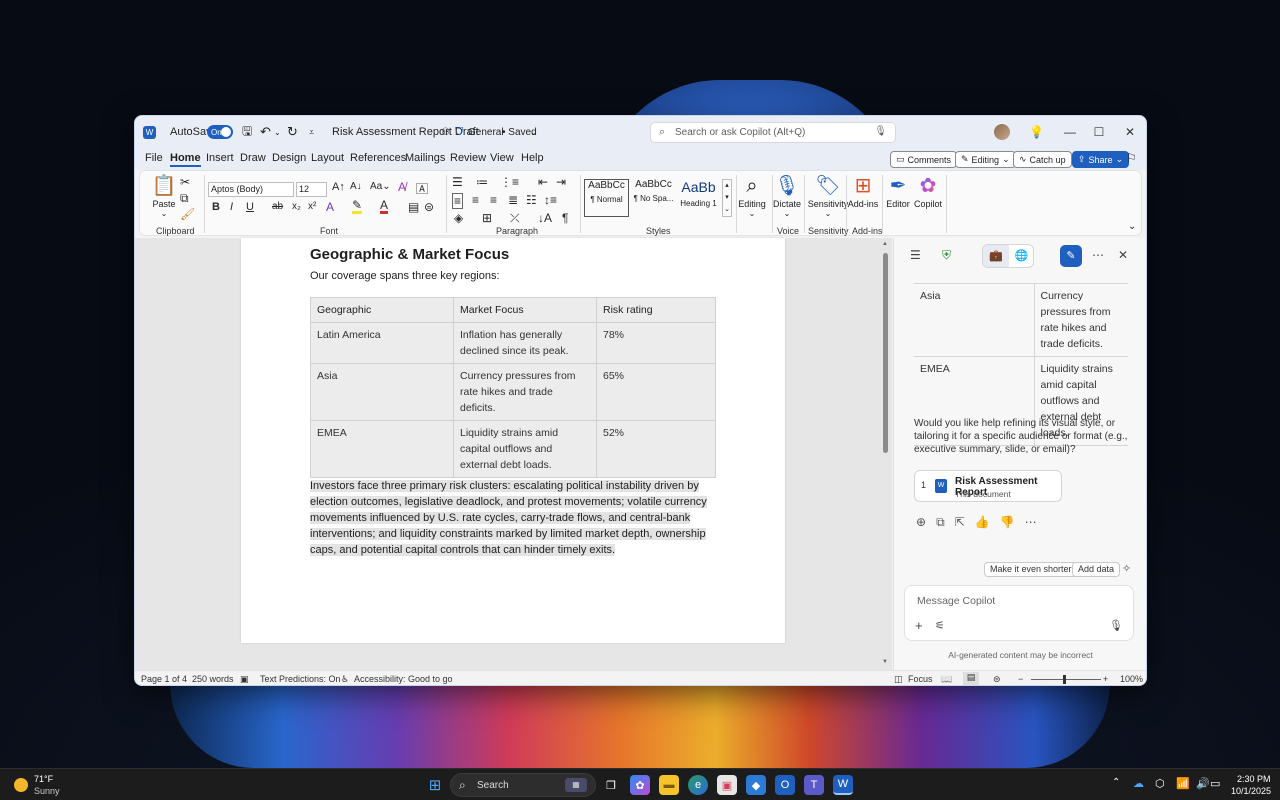 The height and width of the screenshot is (800, 1280). Describe the element at coordinates (482, 182) in the screenshot. I see `numbering-icon: ≔` at that location.